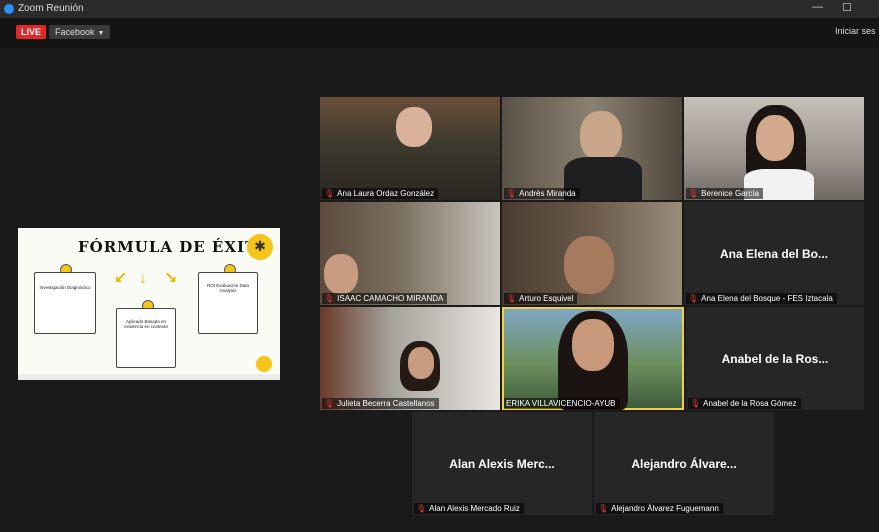  Describe the element at coordinates (817, 7) in the screenshot. I see `minimize-icon: —` at that location.